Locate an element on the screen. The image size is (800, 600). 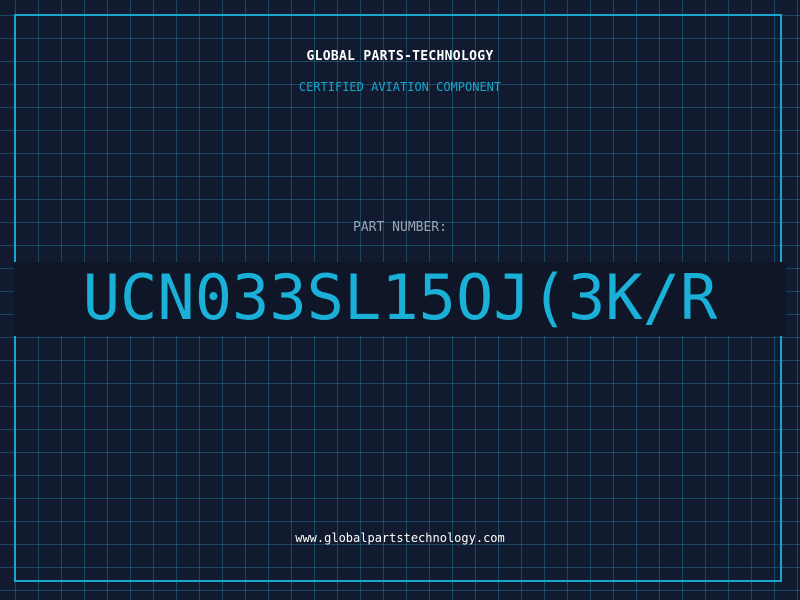
brand-title: GLOBAL PARTS-TECHNOLOGY is located at coordinates (400, 56).